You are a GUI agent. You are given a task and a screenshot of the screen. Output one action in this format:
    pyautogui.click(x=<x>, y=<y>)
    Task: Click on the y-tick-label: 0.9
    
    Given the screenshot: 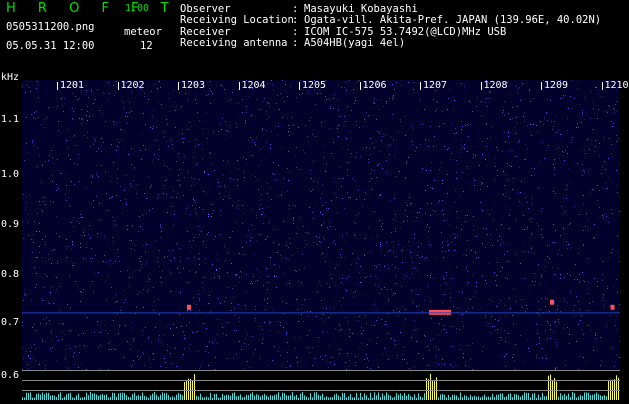 What is the action you would take?
    pyautogui.click(x=10, y=224)
    